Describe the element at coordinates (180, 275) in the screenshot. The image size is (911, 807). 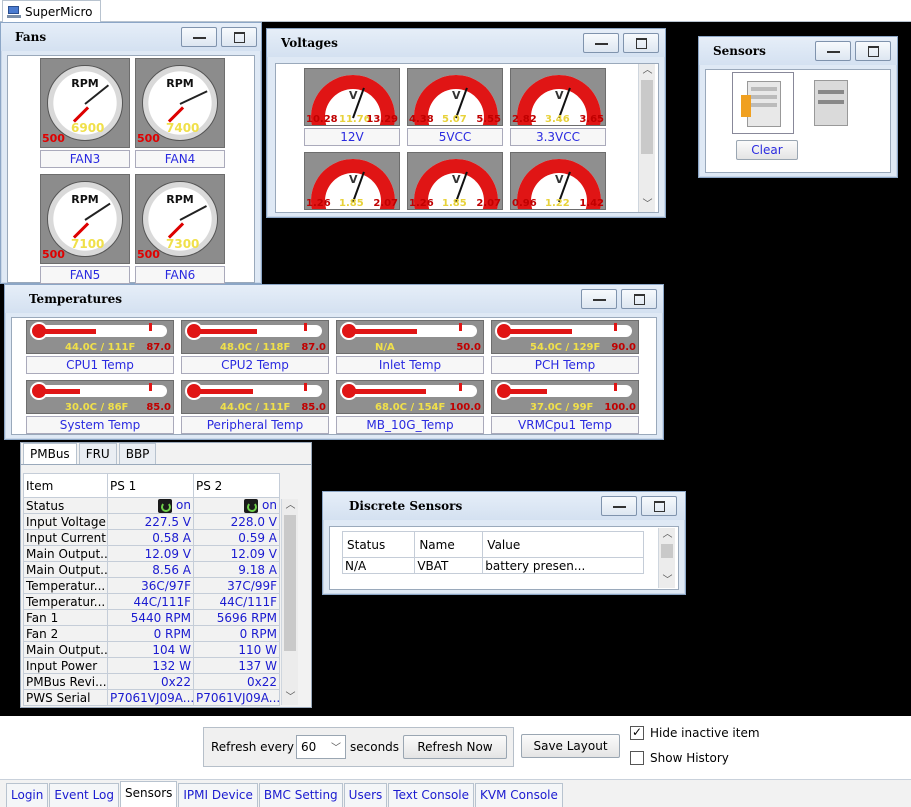
I see `fan-name-label: FAN6` at that location.